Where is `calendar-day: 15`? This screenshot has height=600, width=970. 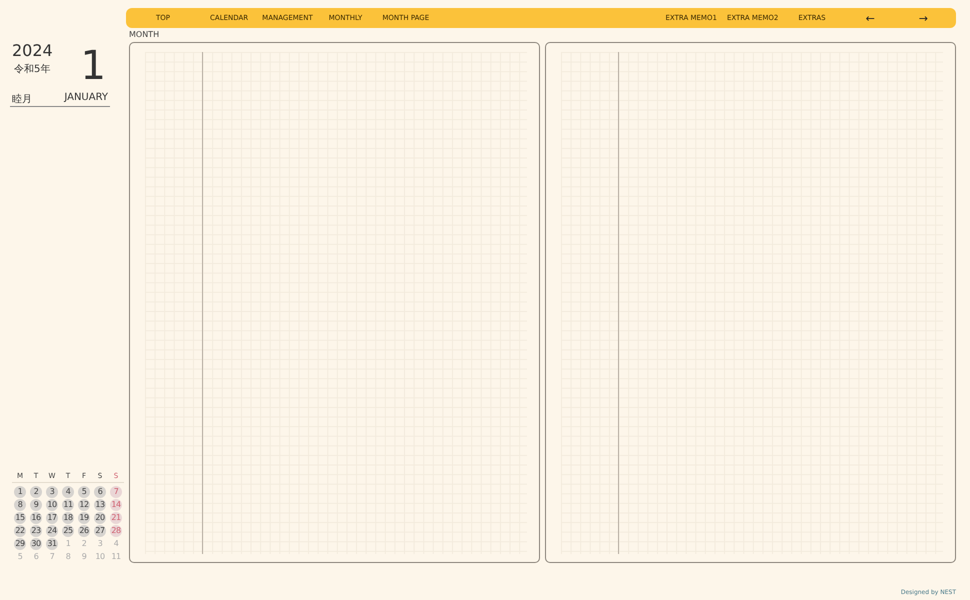
calendar-day: 15 is located at coordinates (20, 518).